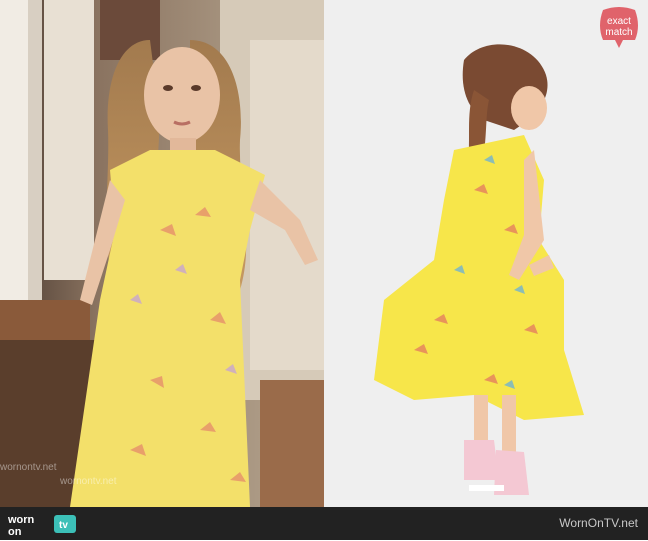  I want to click on logo-text-worn: worn, so click(21, 520).